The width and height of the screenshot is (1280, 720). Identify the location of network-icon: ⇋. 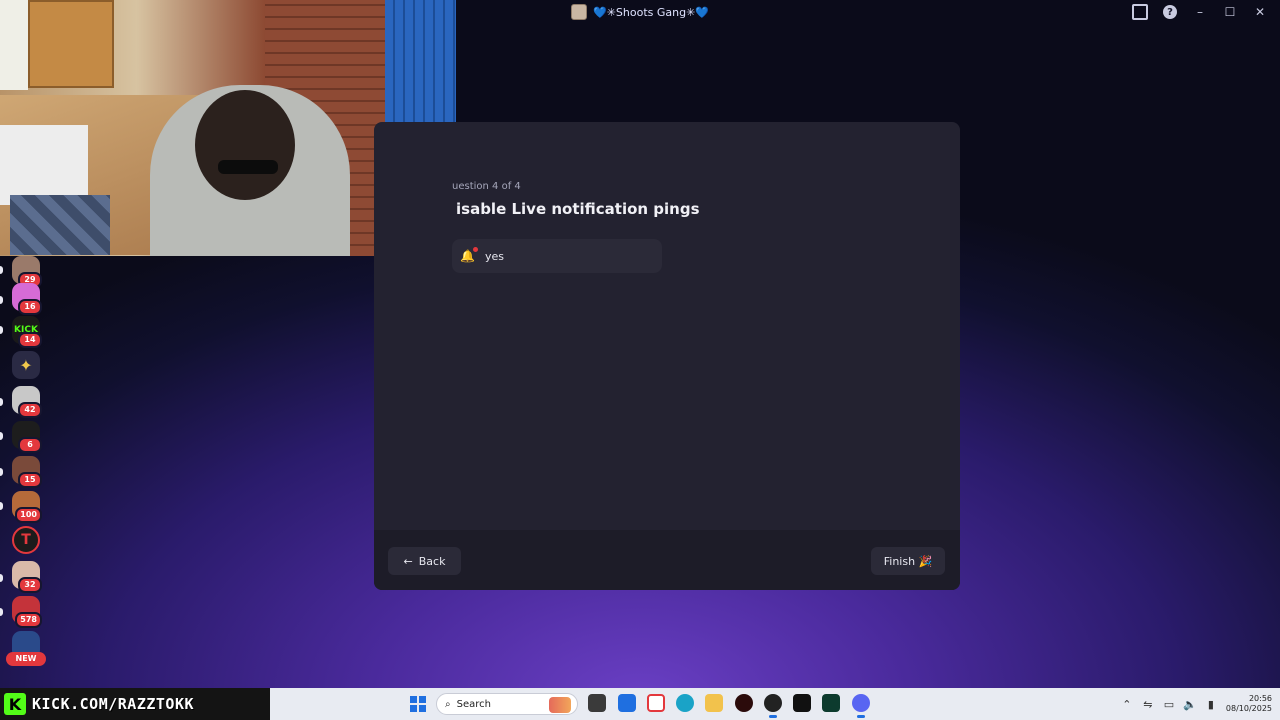
(1148, 704).